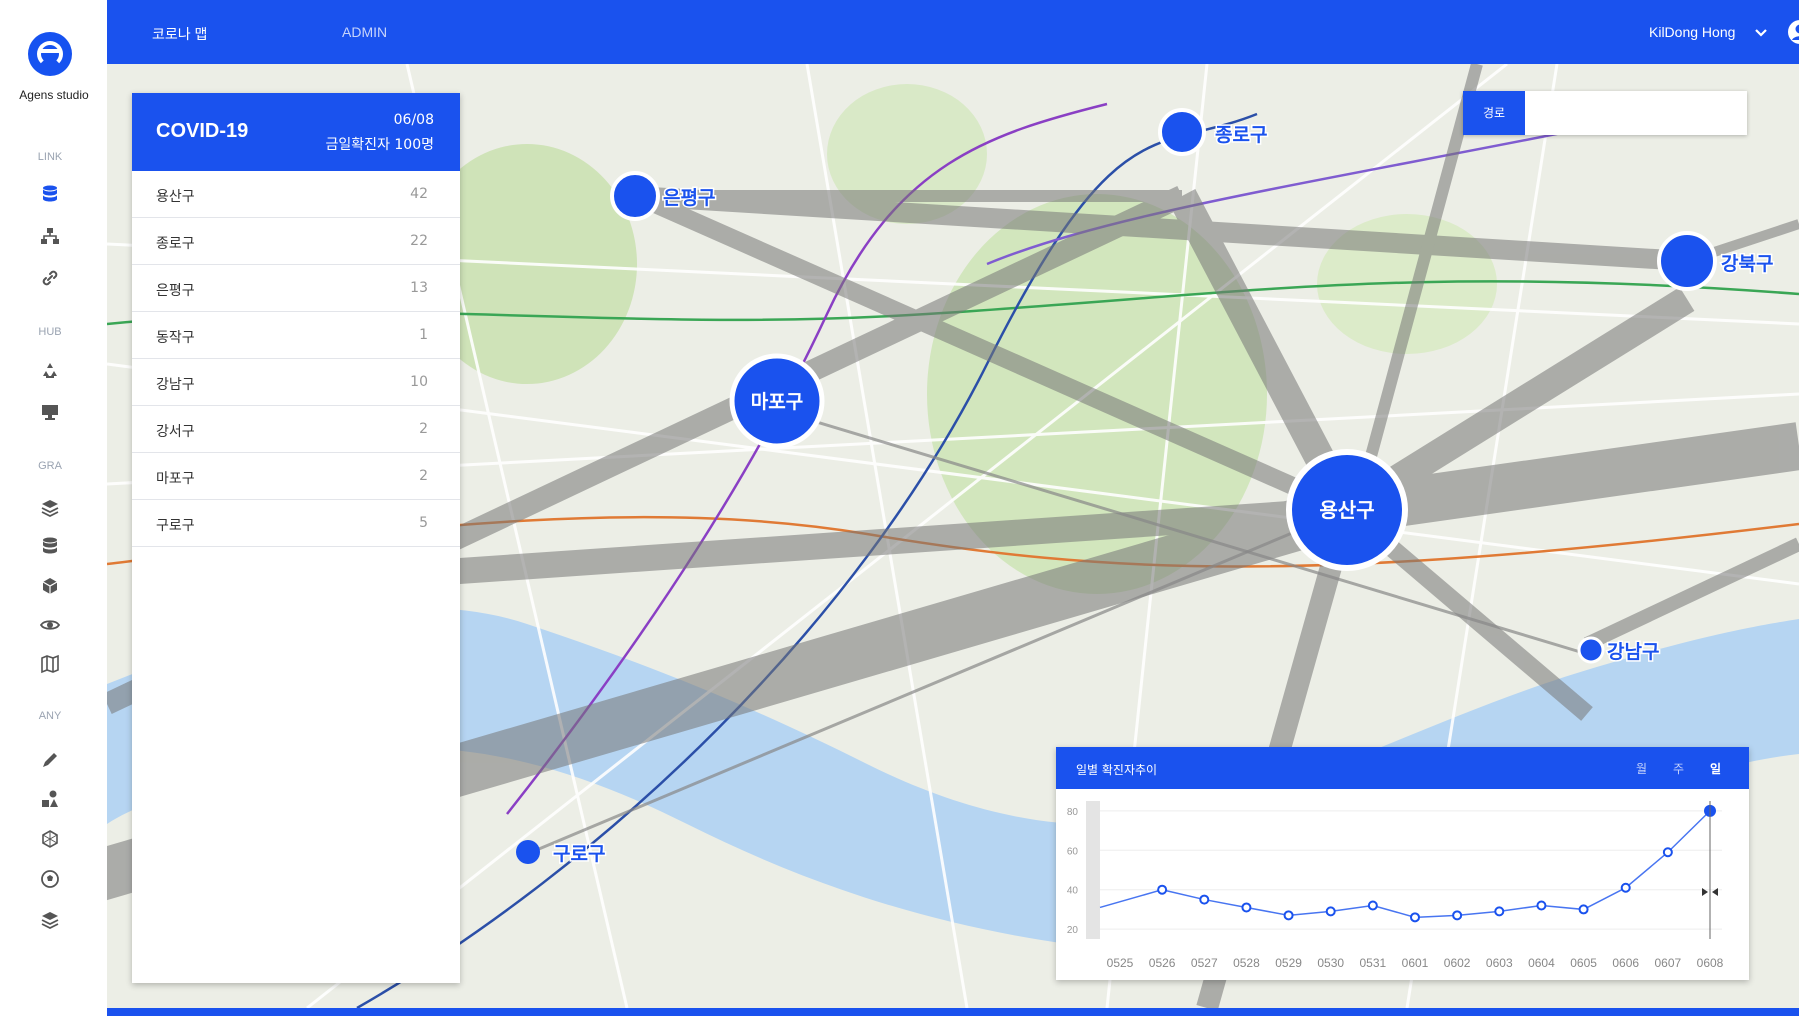  What do you see at coordinates (175, 385) in the screenshot?
I see `district-name: 강남구` at bounding box center [175, 385].